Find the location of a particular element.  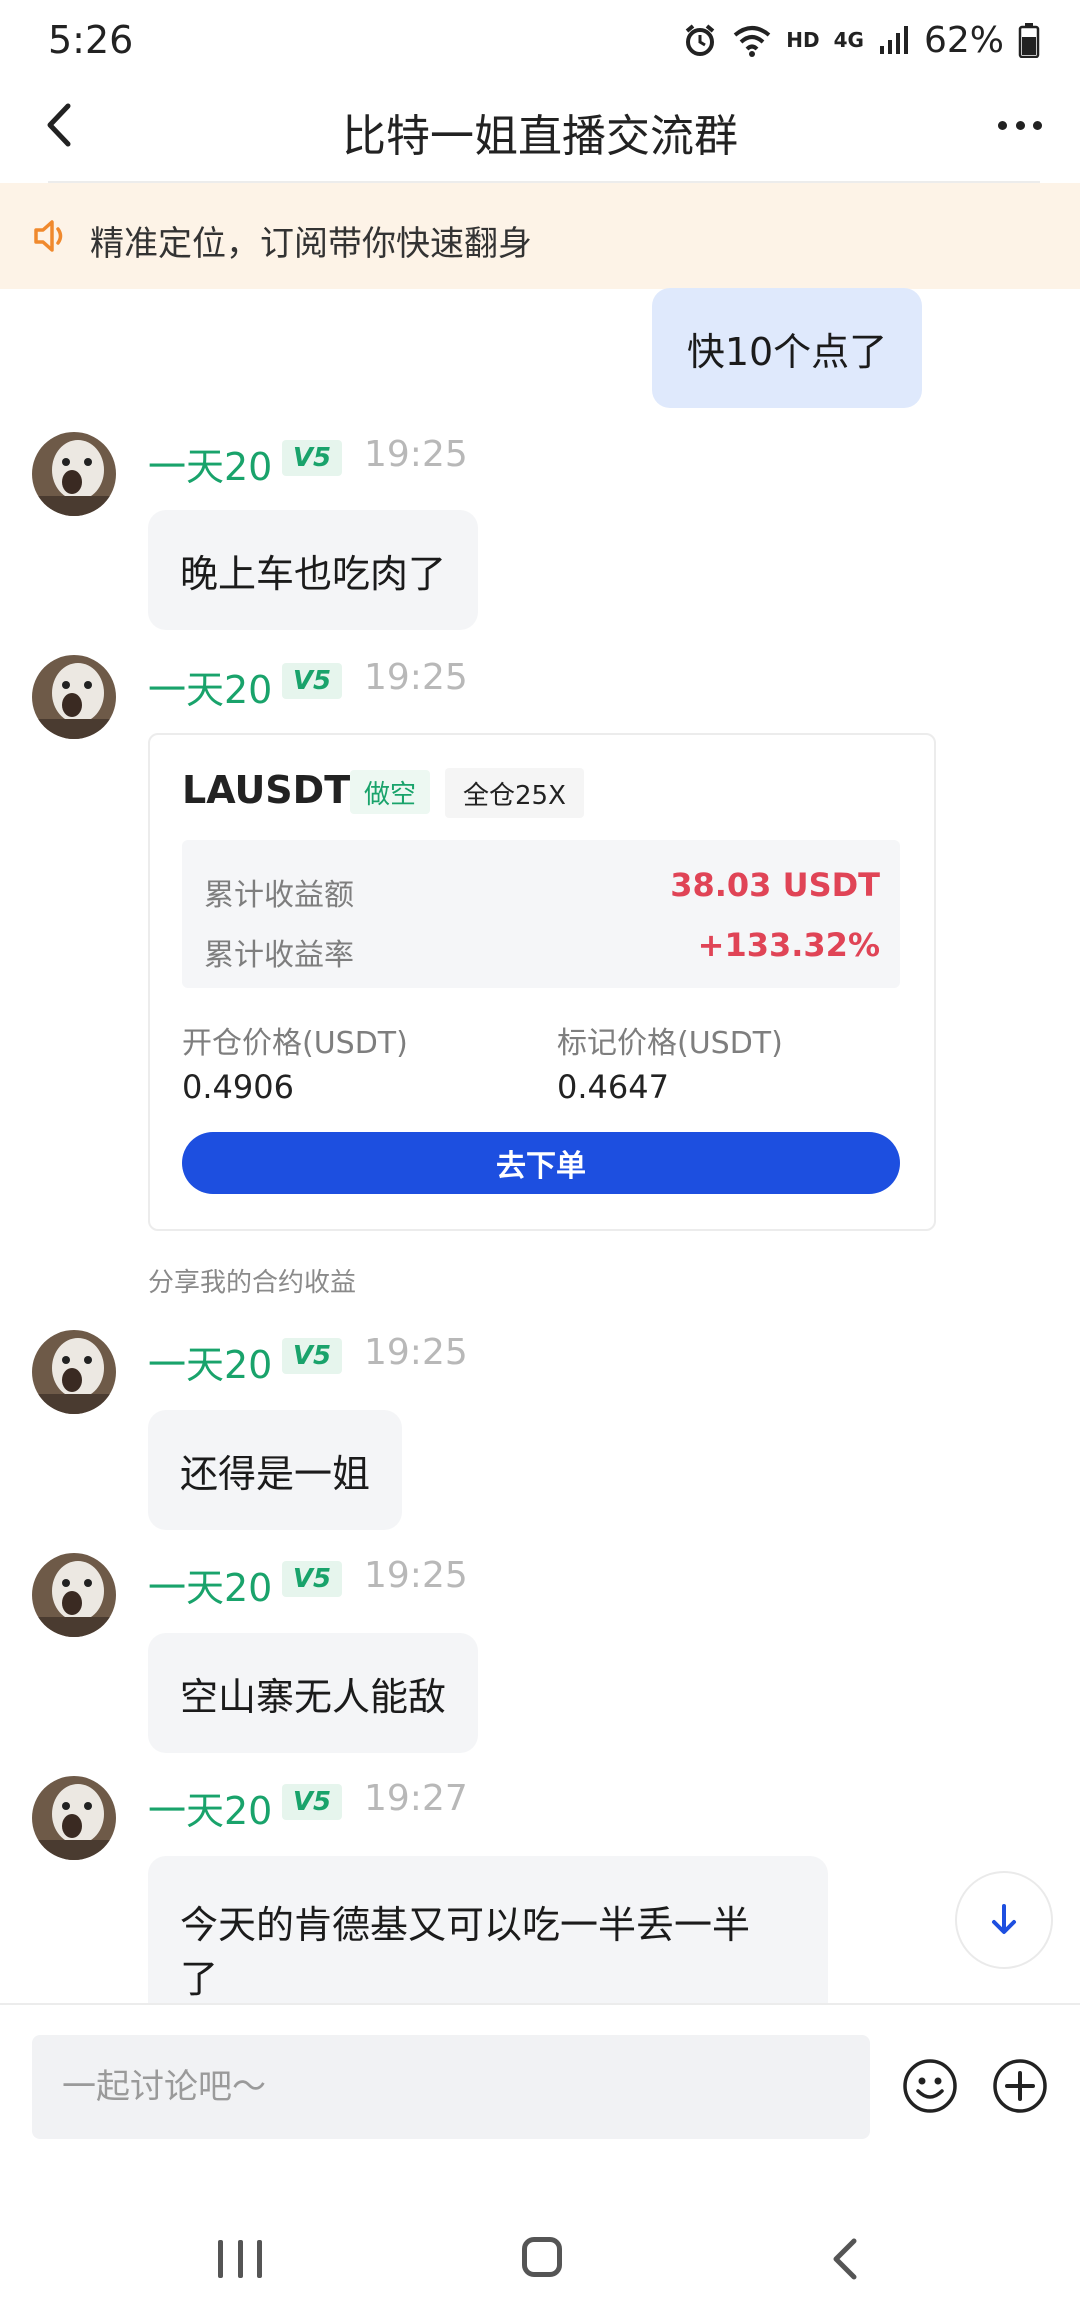

profit-value: 38.03 USDT is located at coordinates (775, 885).